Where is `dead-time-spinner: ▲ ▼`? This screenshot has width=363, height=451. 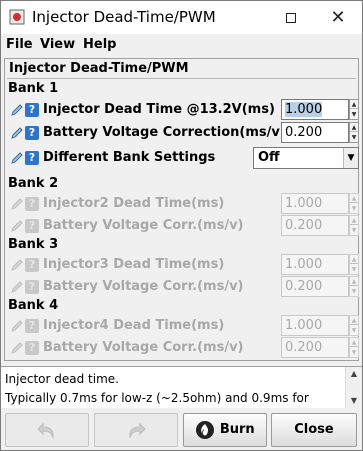
dead-time-spinner: ▲ ▼ is located at coordinates (354, 109).